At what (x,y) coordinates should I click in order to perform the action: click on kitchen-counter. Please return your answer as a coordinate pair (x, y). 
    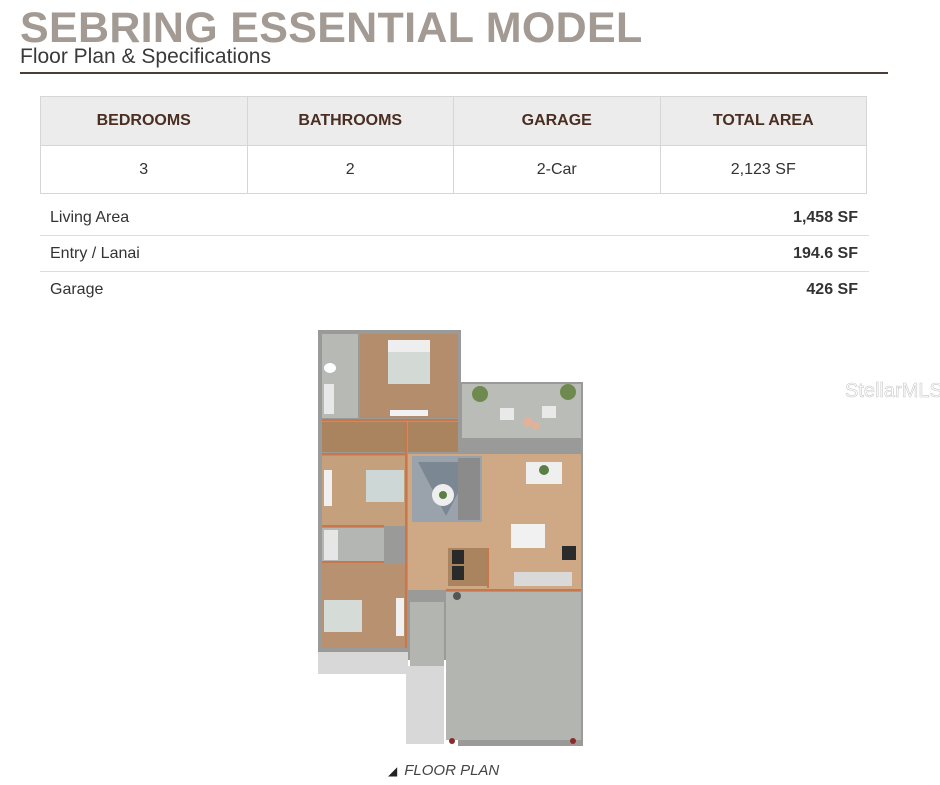
    Looking at the image, I should click on (543, 579).